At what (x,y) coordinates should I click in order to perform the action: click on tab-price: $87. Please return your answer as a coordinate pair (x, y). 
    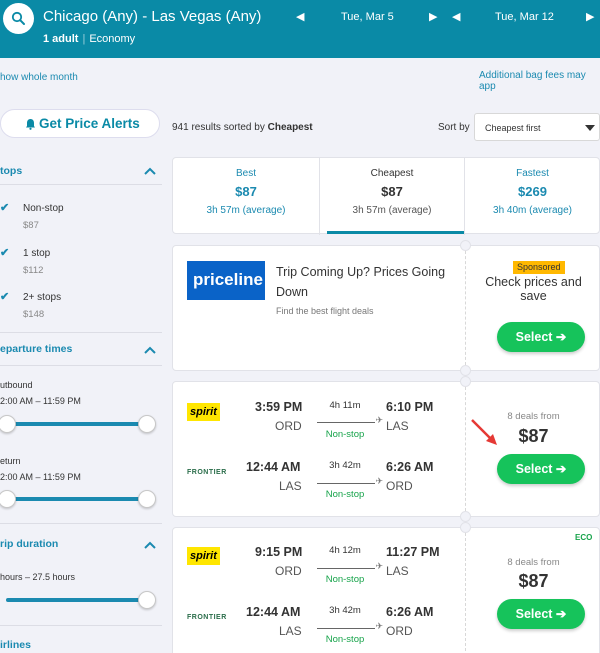
    Looking at the image, I should click on (392, 191).